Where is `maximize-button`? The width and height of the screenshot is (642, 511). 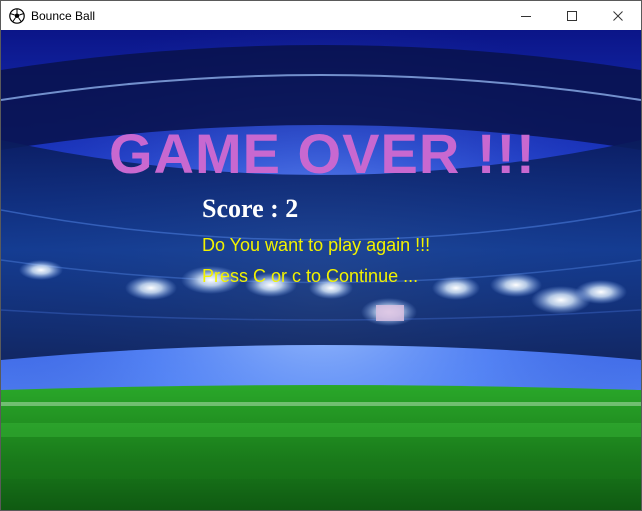
maximize-button is located at coordinates (572, 15).